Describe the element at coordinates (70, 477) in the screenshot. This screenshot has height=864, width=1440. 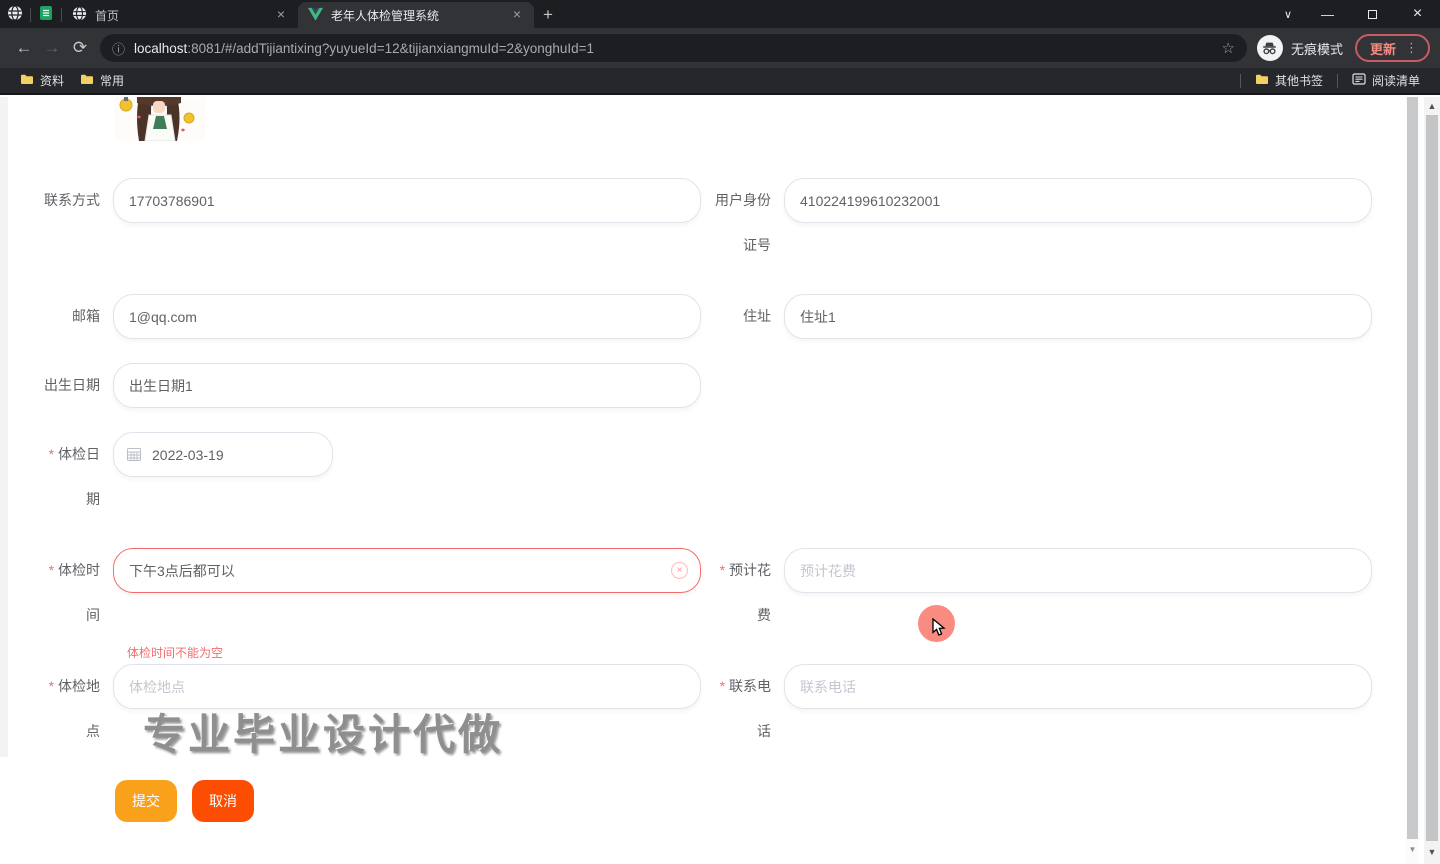
I see `check-date-label: 体检日期` at that location.